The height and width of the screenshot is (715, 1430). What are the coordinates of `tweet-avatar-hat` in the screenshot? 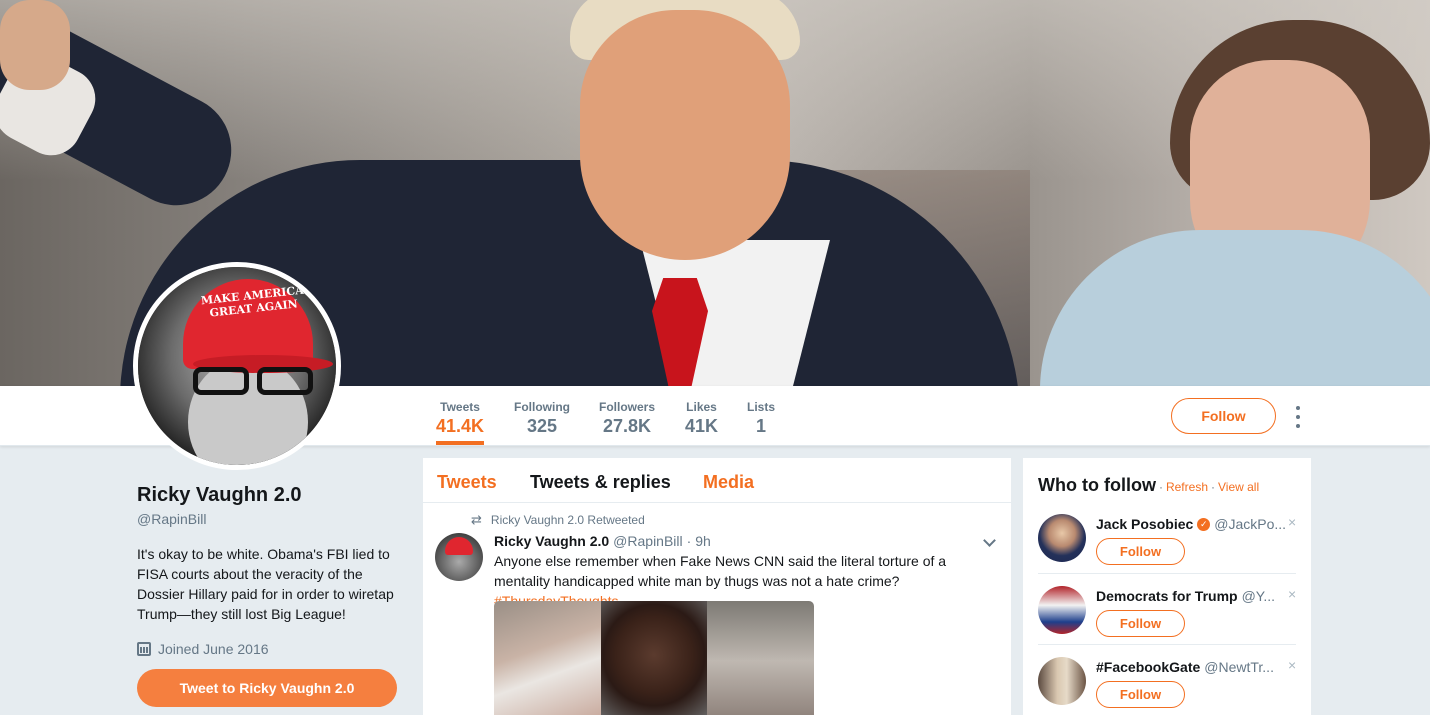 It's located at (459, 546).